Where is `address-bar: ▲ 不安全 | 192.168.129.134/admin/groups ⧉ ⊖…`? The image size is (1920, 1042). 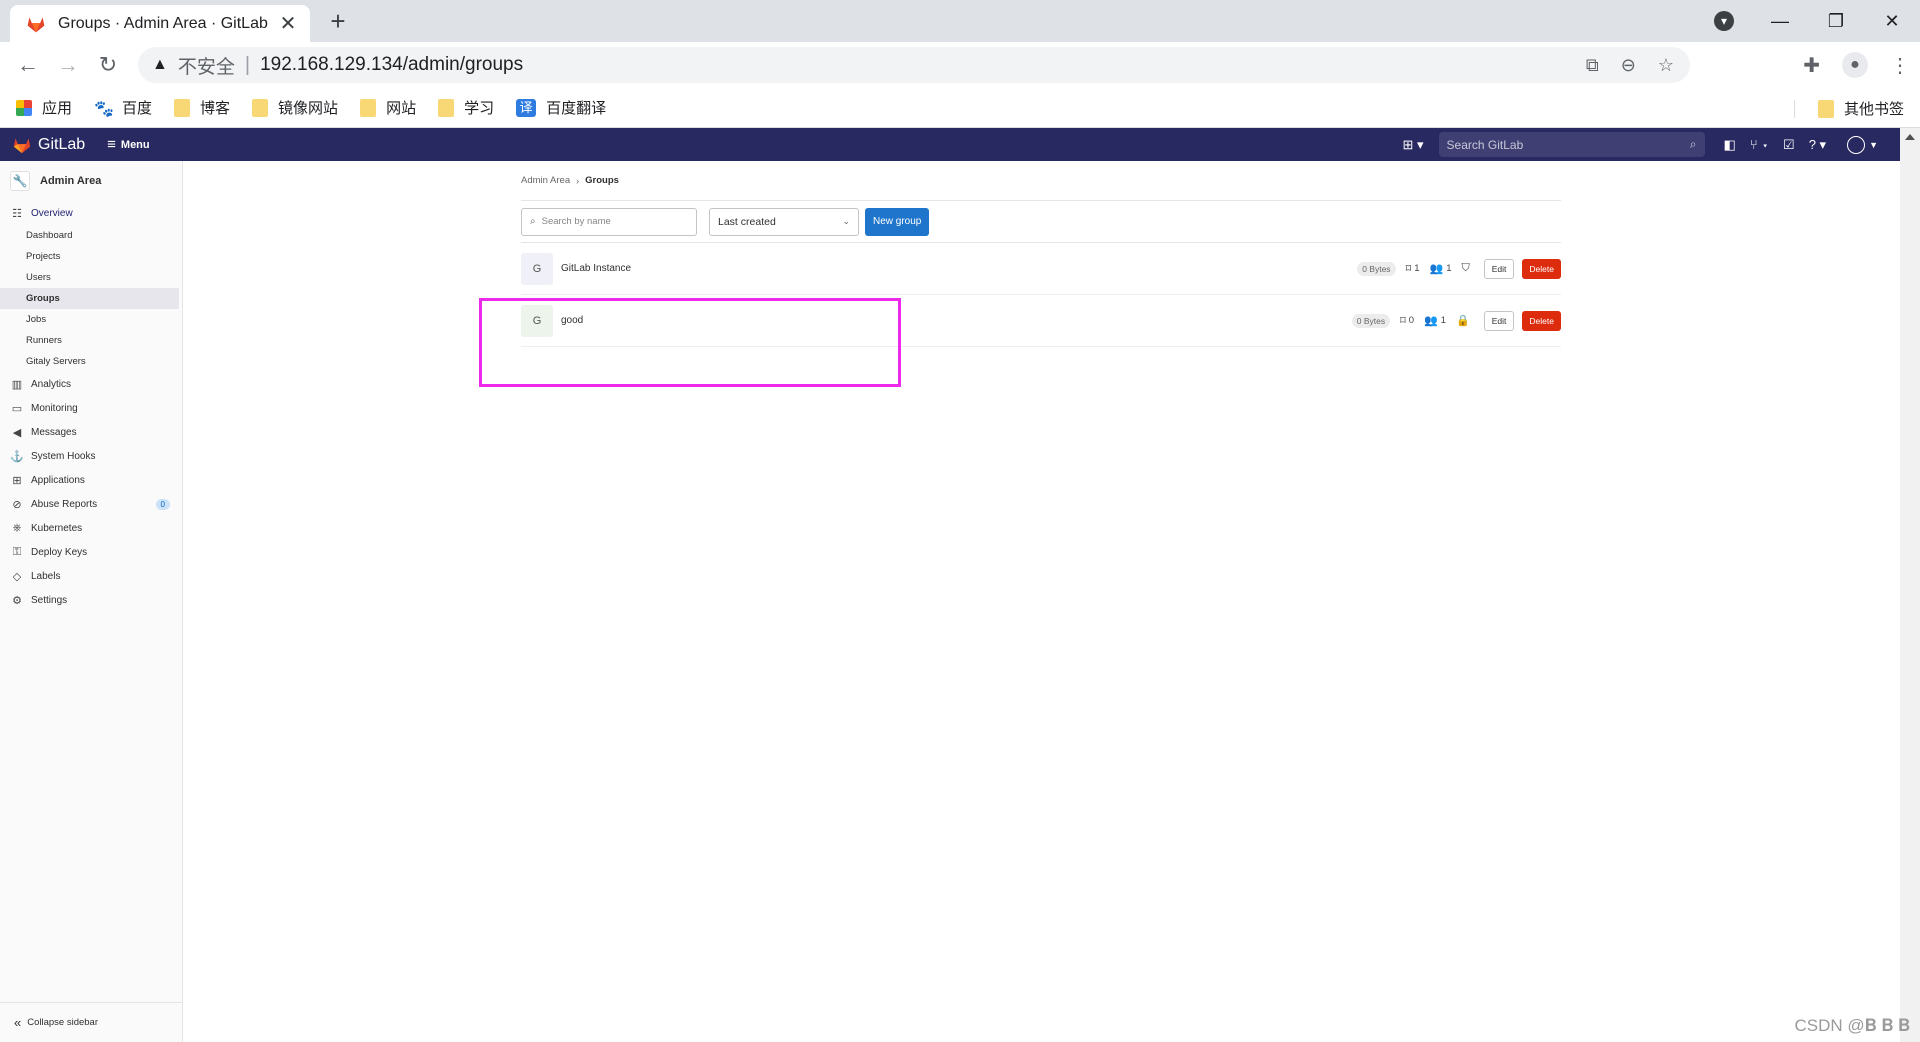
address-bar: ▲ 不安全 | 192.168.129.134/admin/groups ⧉ ⊖… is located at coordinates (914, 65).